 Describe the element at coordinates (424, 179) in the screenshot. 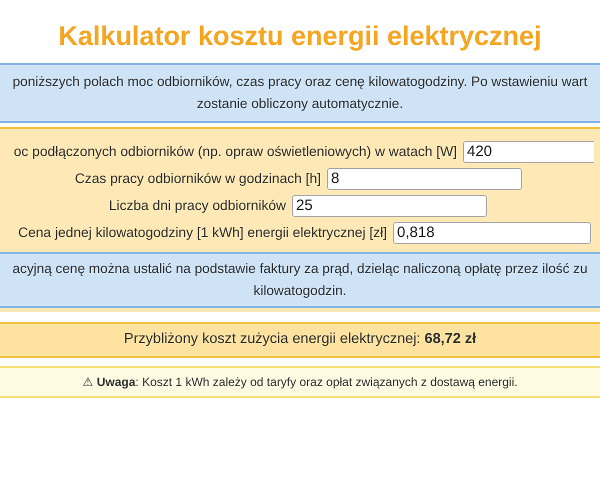

I see `input-field: 8` at that location.